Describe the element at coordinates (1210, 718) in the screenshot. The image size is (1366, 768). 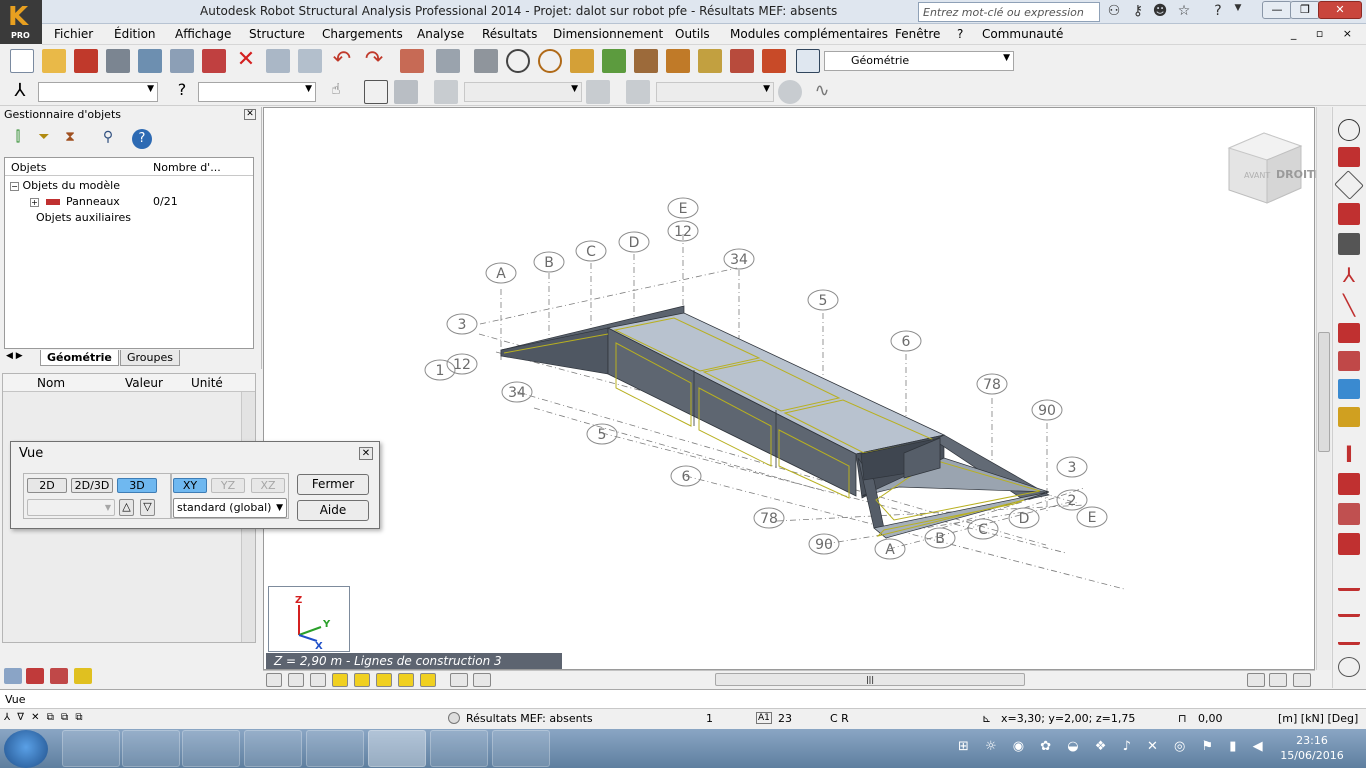
I see `angle-value: 0,00` at that location.